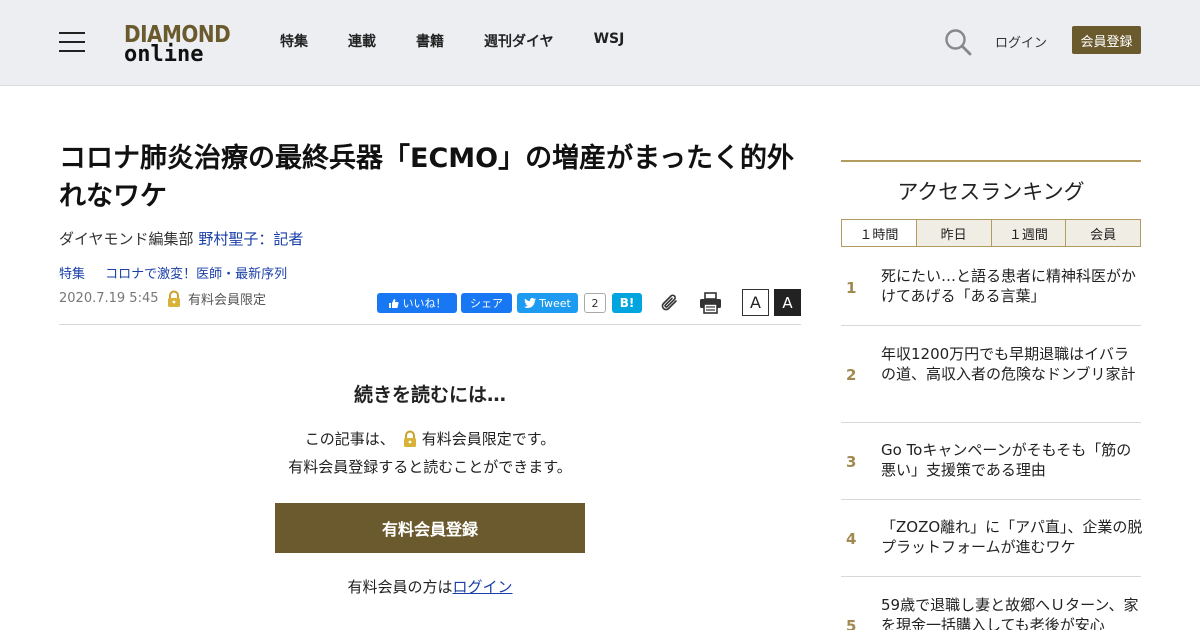 This screenshot has width=1200, height=630. I want to click on ranking-heading: アクセスランキング, so click(991, 192).